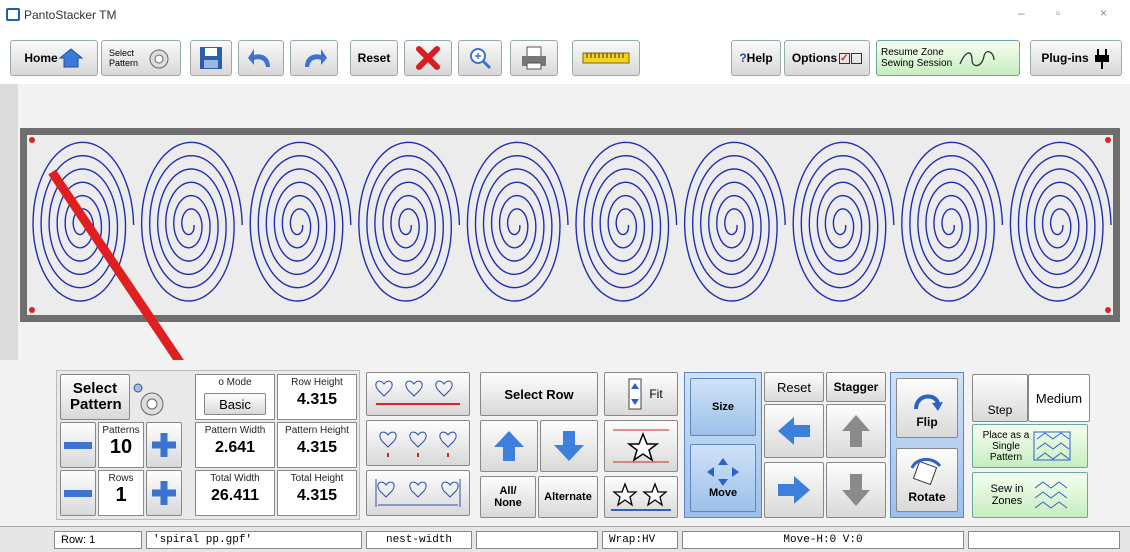 This screenshot has width=1130, height=552. I want to click on resume-zone-button: Resume Zone Sewing Session, so click(948, 58).